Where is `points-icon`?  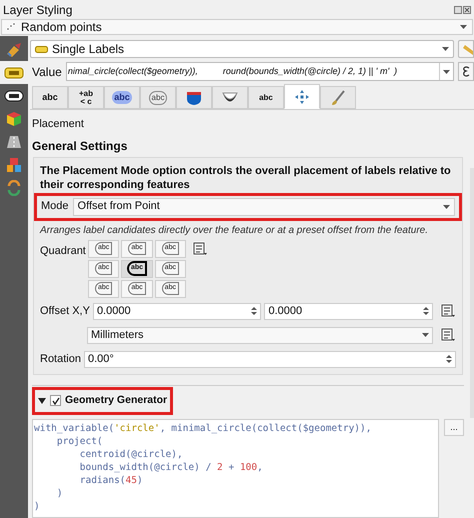 points-icon is located at coordinates (11, 27).